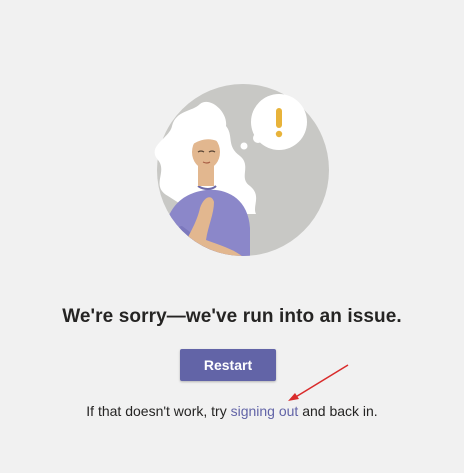  I want to click on exclamation-icon, so click(279, 123).